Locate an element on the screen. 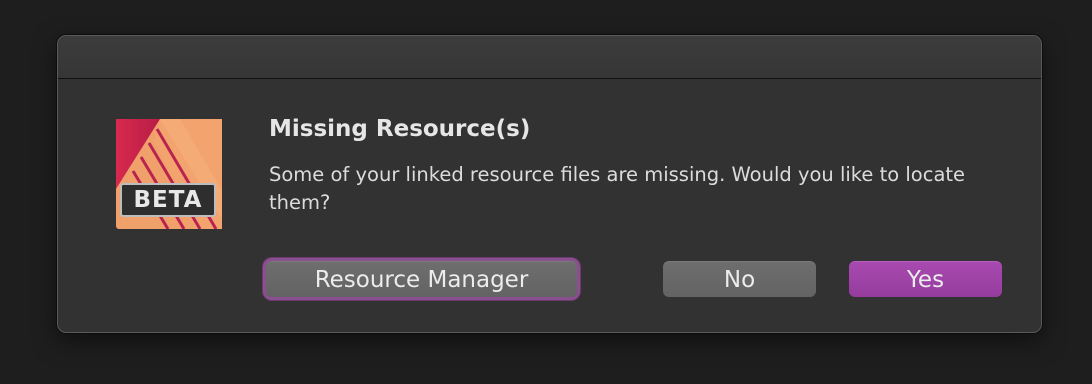  affinity-publisher-beta-icon: BETA is located at coordinates (169, 174).